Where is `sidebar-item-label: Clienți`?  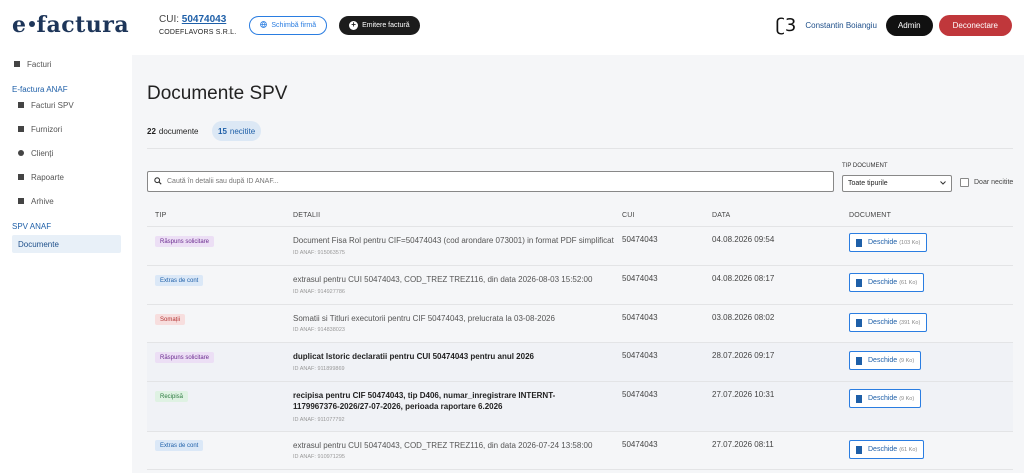 sidebar-item-label: Clienți is located at coordinates (42, 153).